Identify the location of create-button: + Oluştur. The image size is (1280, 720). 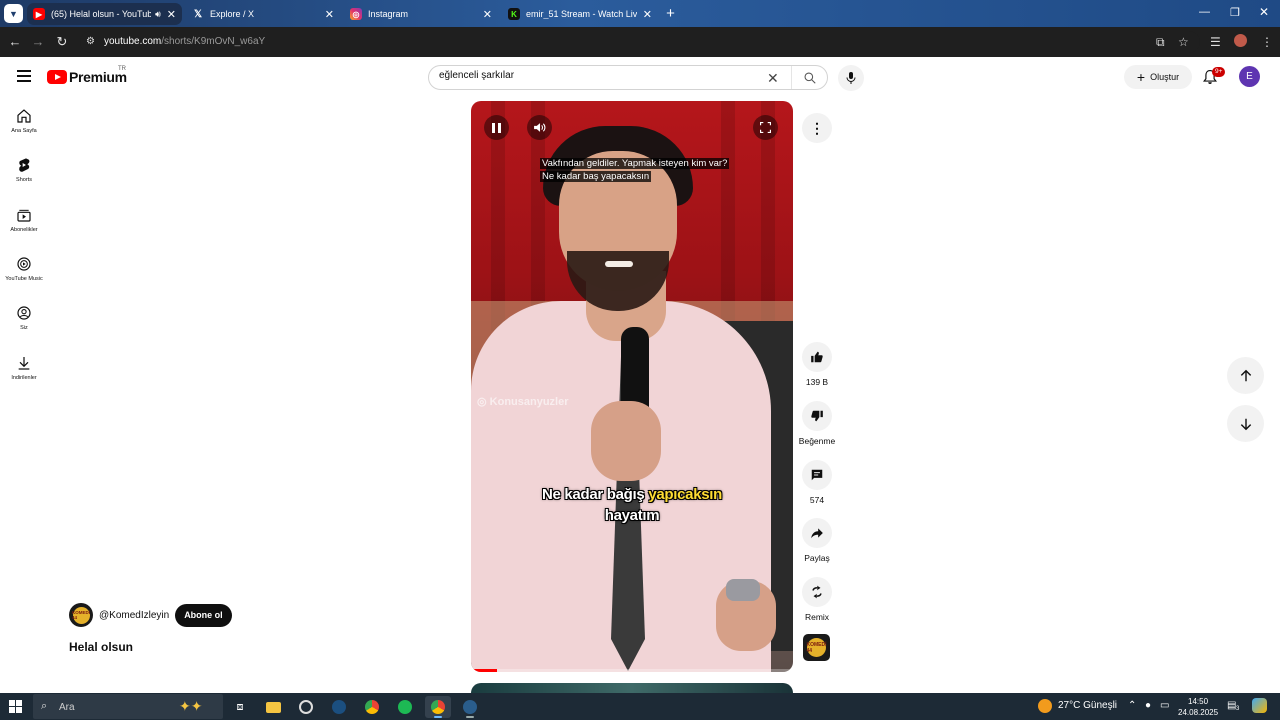
(1158, 77).